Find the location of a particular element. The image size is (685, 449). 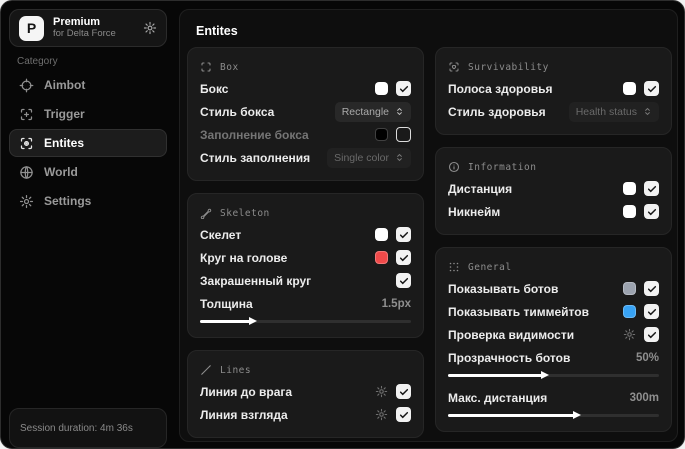

sidebar-item-label: Aimbot is located at coordinates (65, 85).